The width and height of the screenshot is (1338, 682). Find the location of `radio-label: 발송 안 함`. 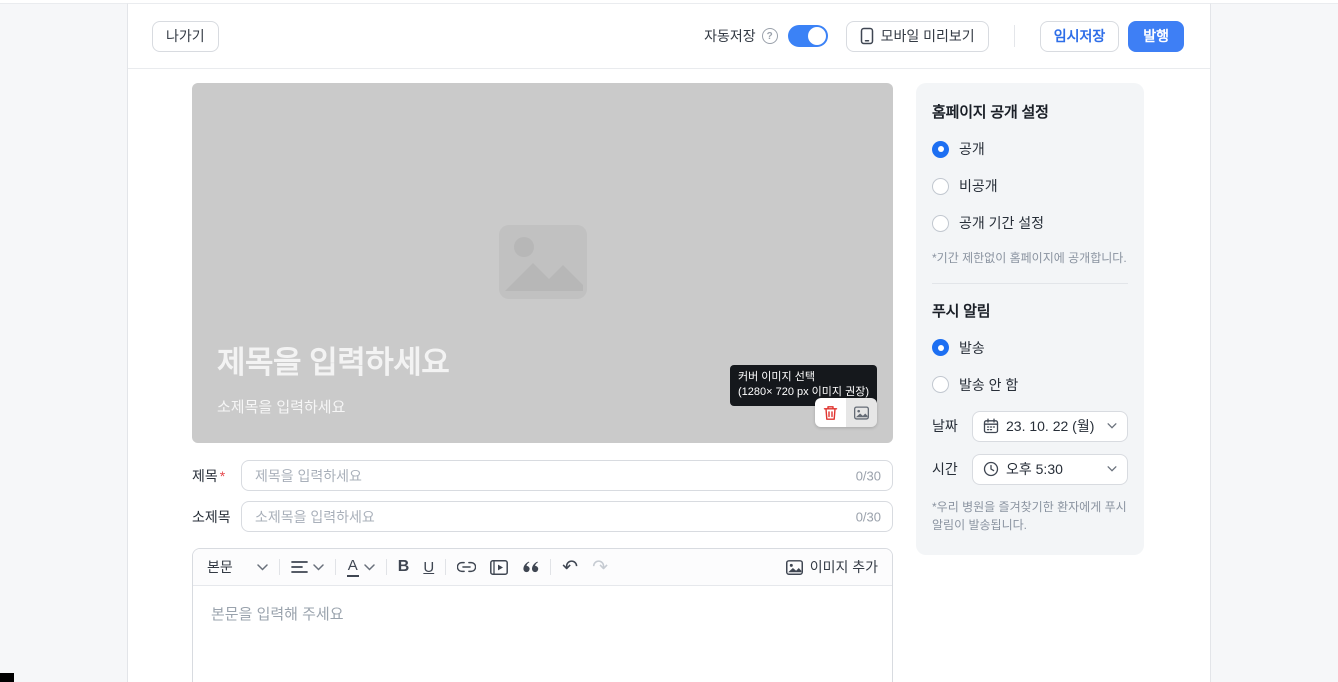

radio-label: 발송 안 함 is located at coordinates (989, 384).